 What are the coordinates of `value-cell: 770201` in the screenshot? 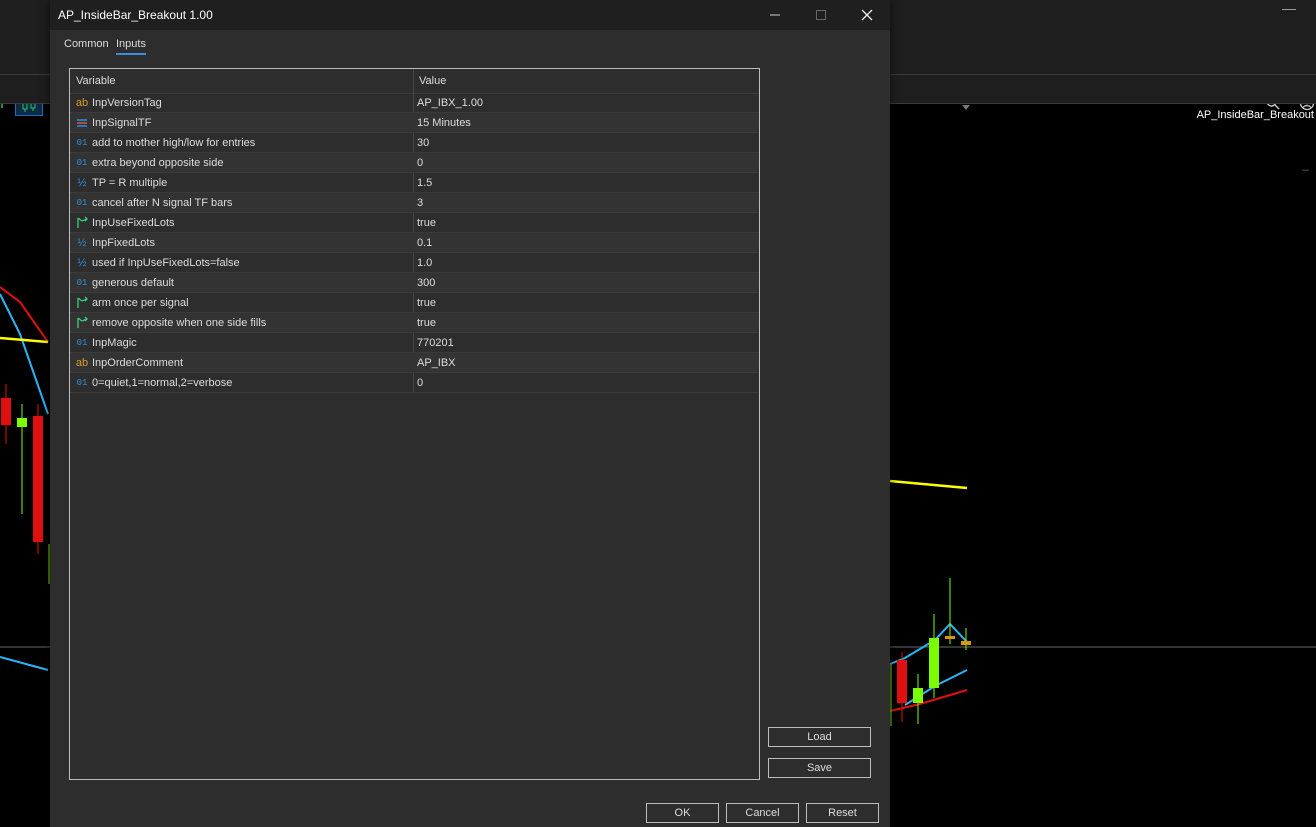 It's located at (435, 342).